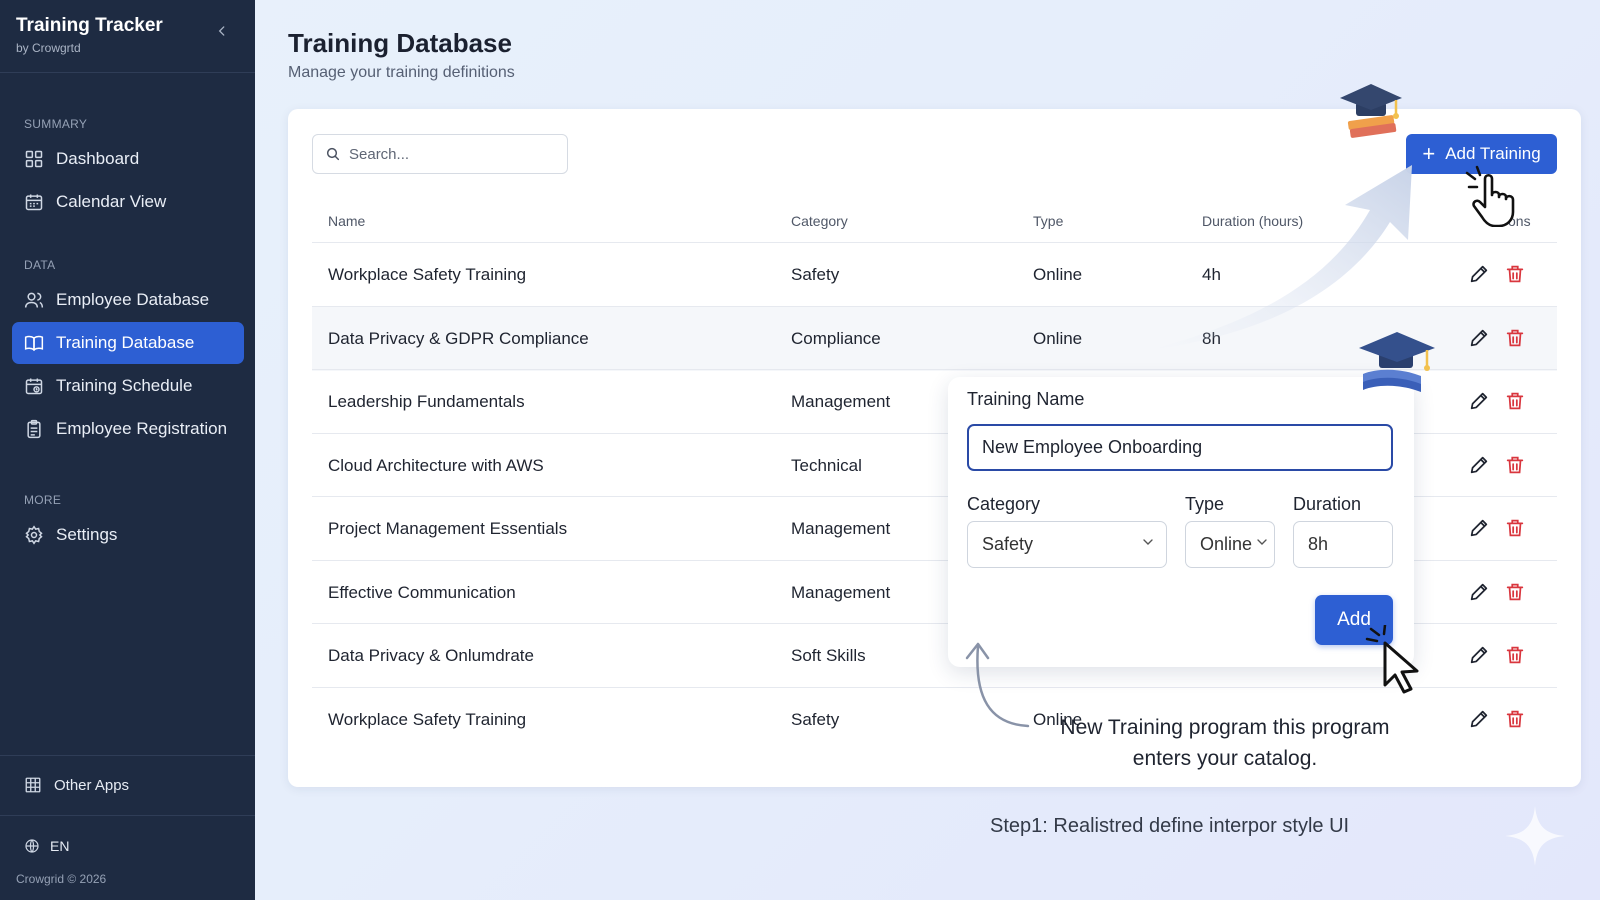 The height and width of the screenshot is (900, 1600). I want to click on sidebar-item-dashboard: Dashboard, so click(128, 159).